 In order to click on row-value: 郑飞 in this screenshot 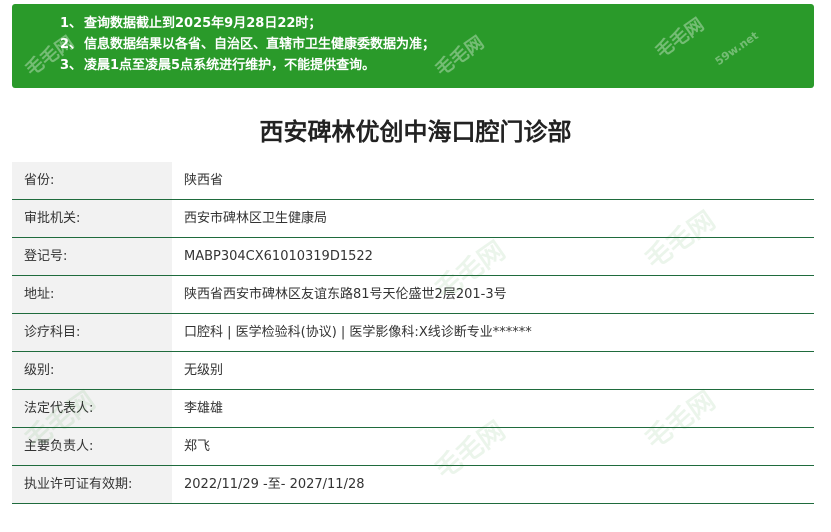, I will do `click(197, 446)`.